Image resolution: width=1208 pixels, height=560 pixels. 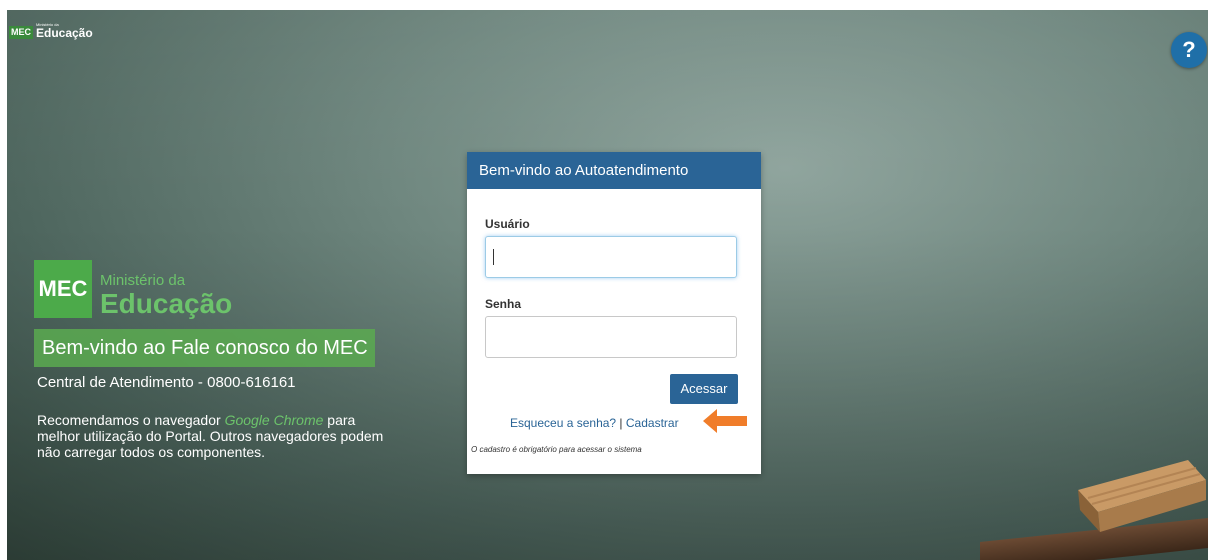 What do you see at coordinates (131, 420) in the screenshot?
I see `recommend-prefix: Recomendamos o navegador` at bounding box center [131, 420].